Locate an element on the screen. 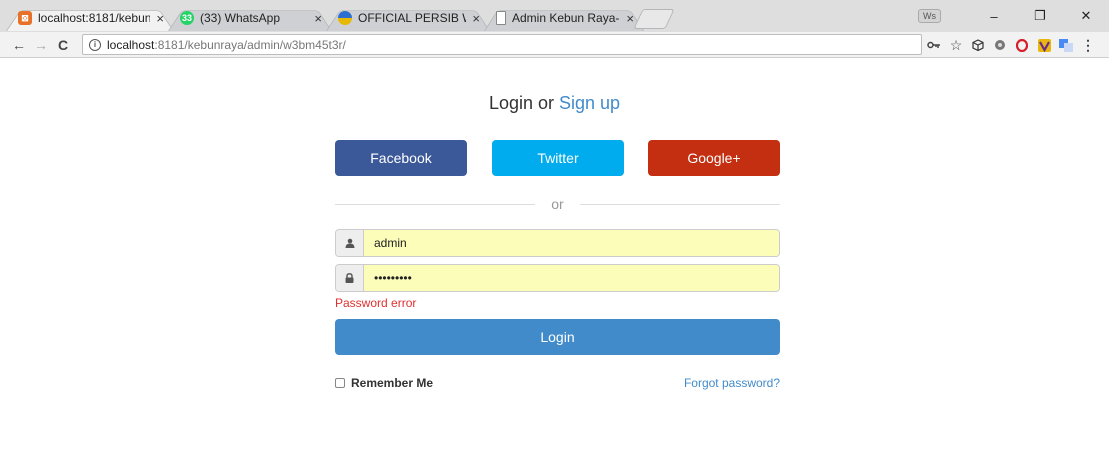 The height and width of the screenshot is (462, 1109). remember-me: Remember Me is located at coordinates (384, 383).